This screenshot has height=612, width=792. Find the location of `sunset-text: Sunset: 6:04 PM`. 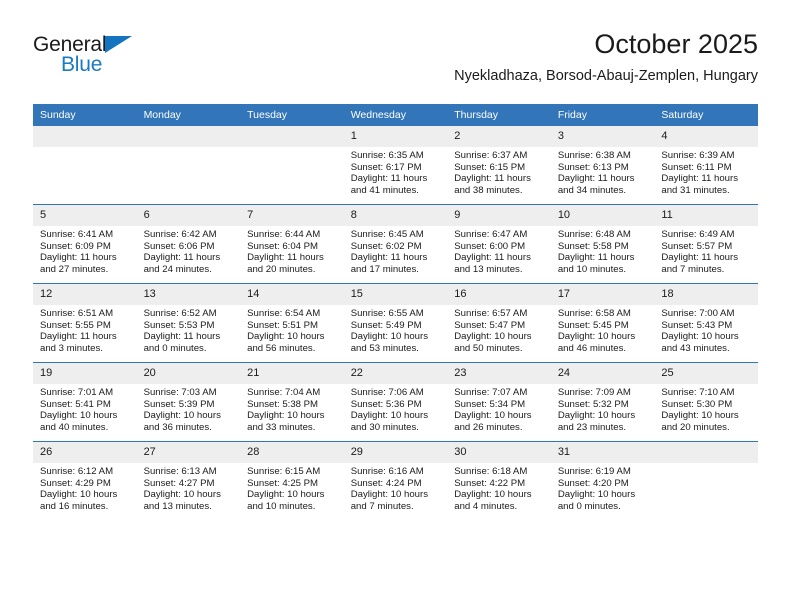

sunset-text: Sunset: 6:04 PM is located at coordinates (283, 246).